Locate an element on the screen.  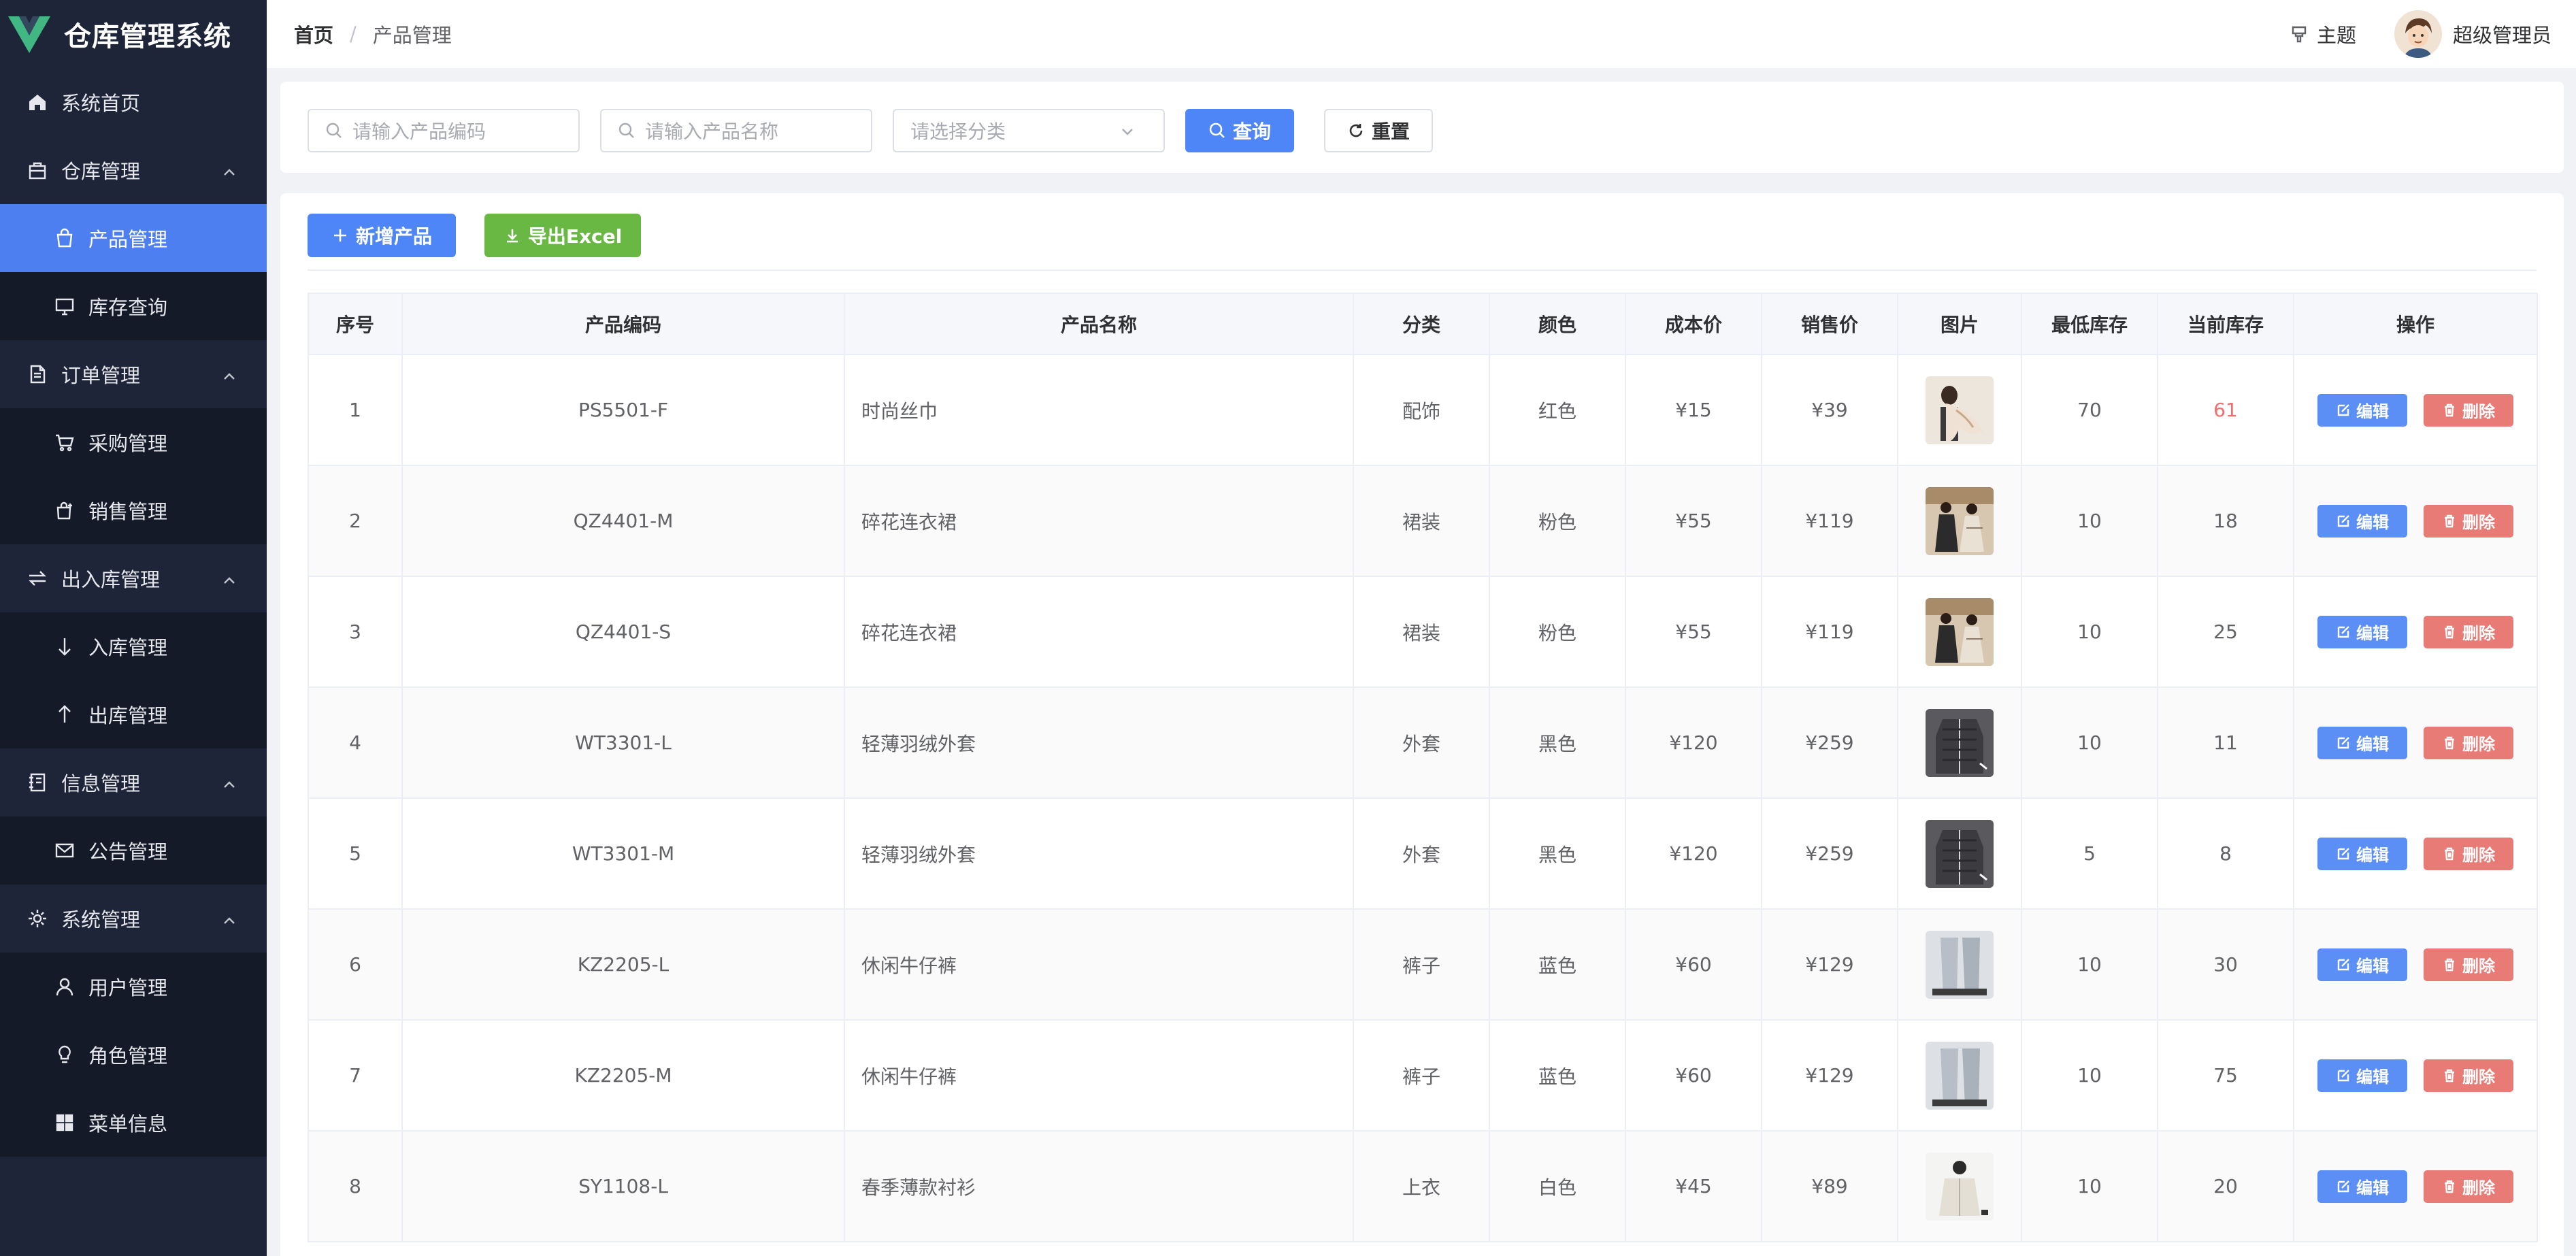
product-code-input: 请输入产品编码 is located at coordinates (444, 131).